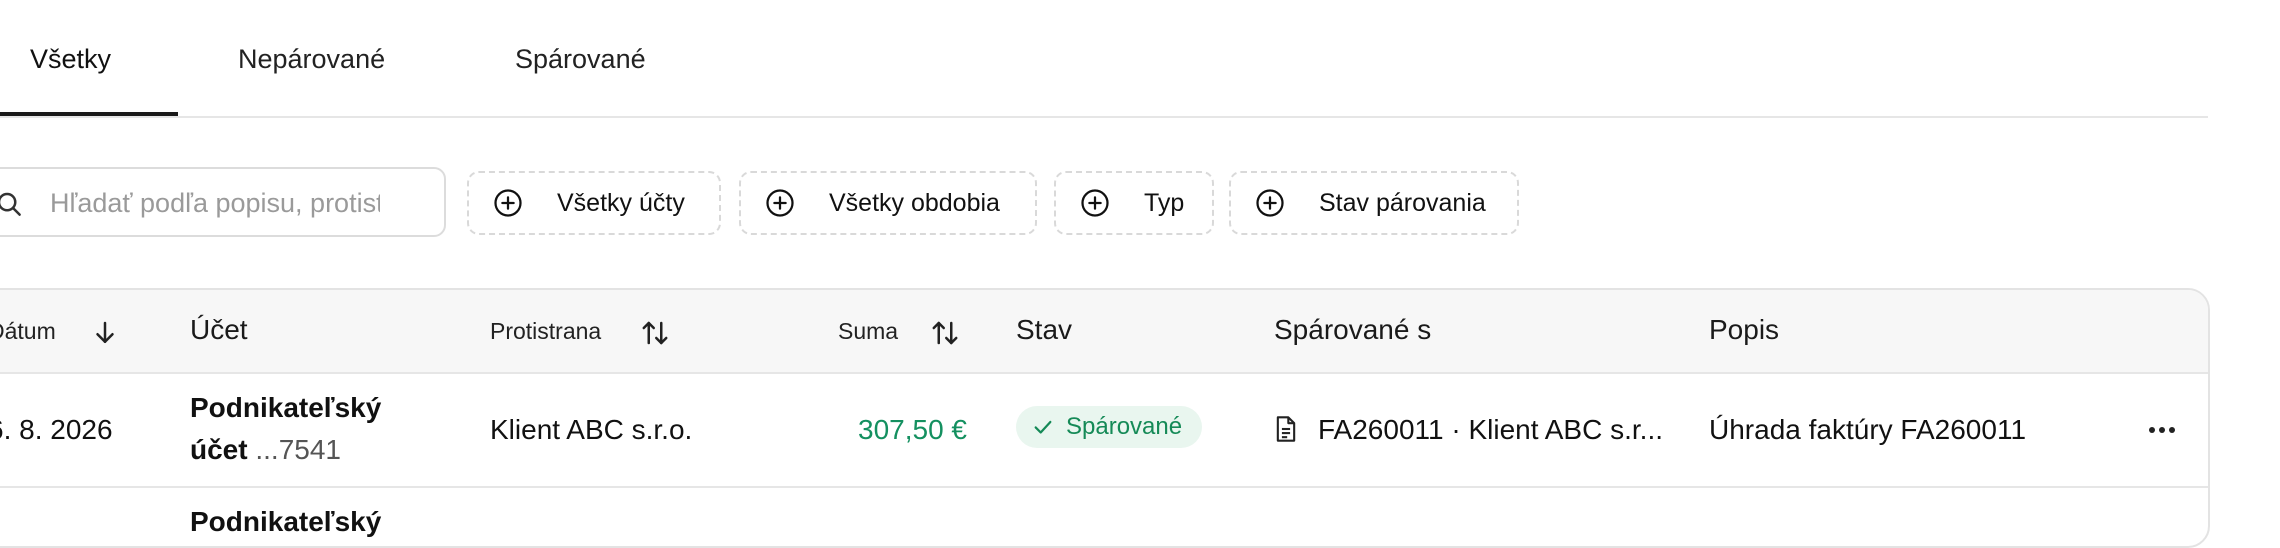  I want to click on column-header-description: Popis, so click(1744, 329).